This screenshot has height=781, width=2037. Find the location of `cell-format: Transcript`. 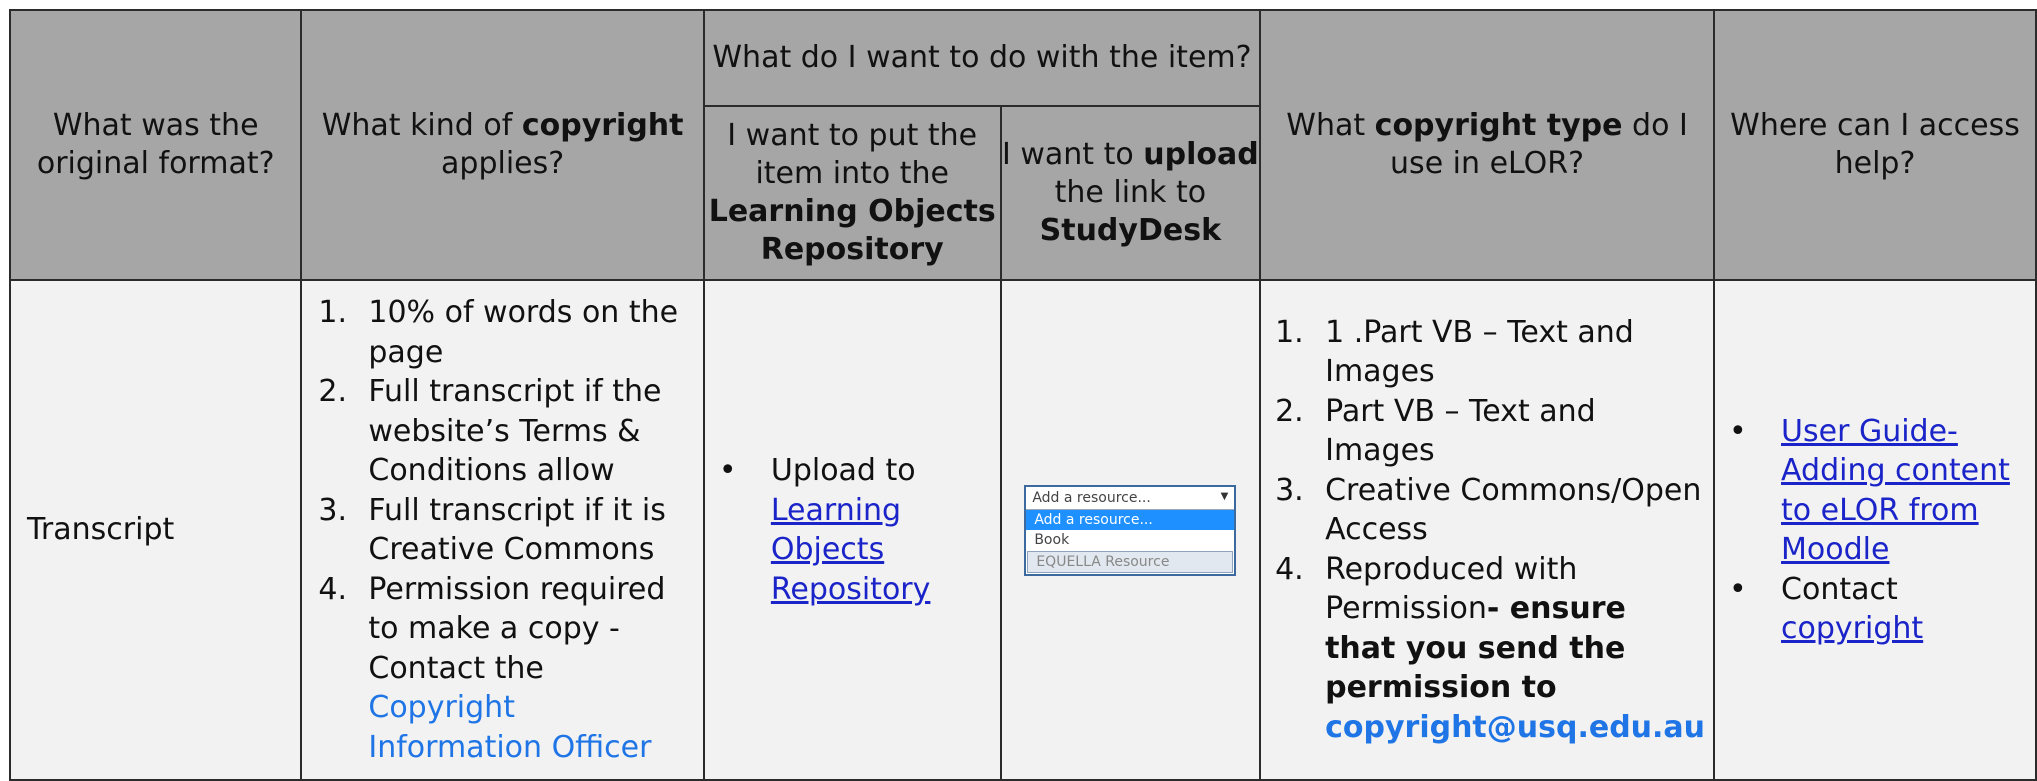

cell-format: Transcript is located at coordinates (155, 530).